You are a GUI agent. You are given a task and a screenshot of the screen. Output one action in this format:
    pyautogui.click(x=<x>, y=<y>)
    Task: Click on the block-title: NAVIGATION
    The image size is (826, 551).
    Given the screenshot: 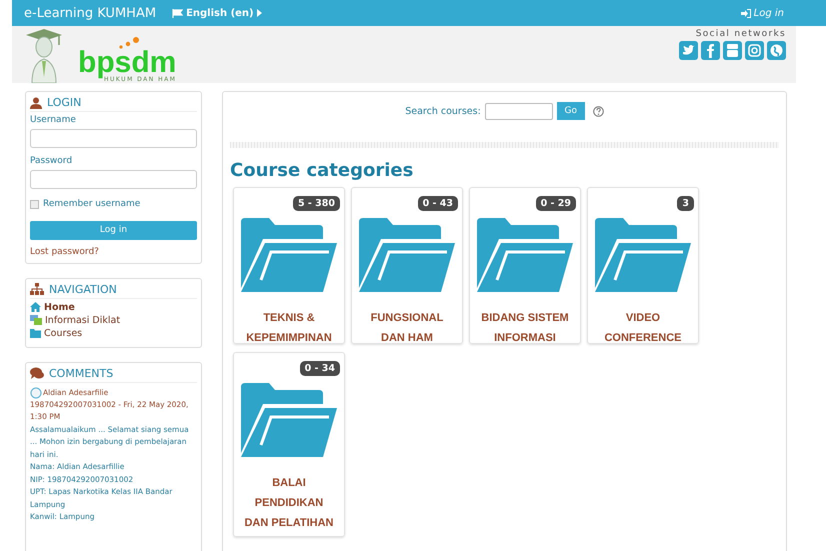 What is the action you would take?
    pyautogui.click(x=83, y=289)
    